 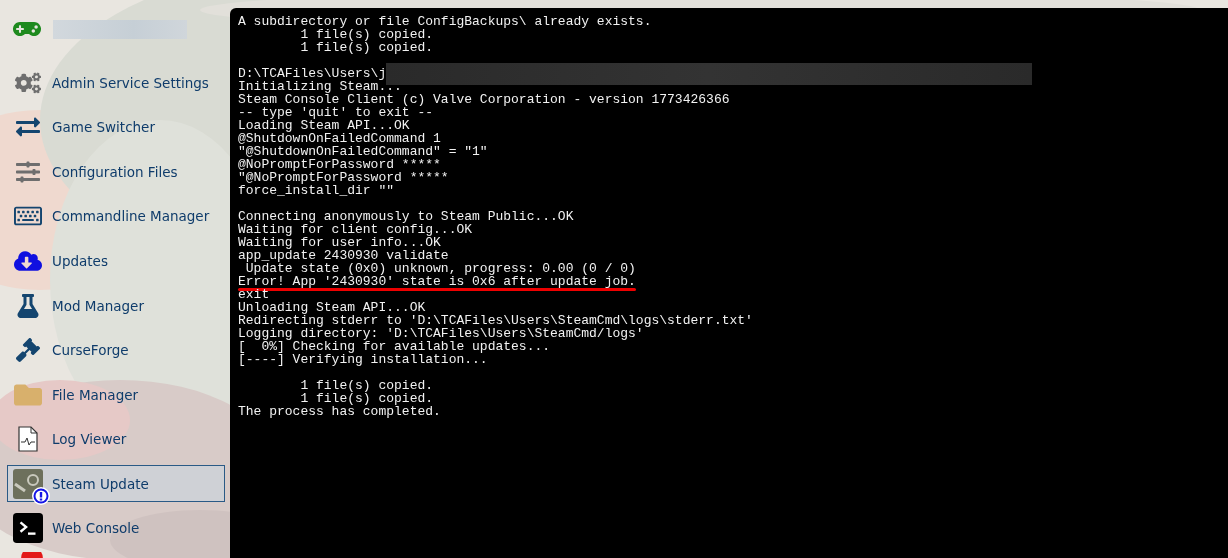 What do you see at coordinates (116, 483) in the screenshot?
I see `sidebar-item: Steam Update` at bounding box center [116, 483].